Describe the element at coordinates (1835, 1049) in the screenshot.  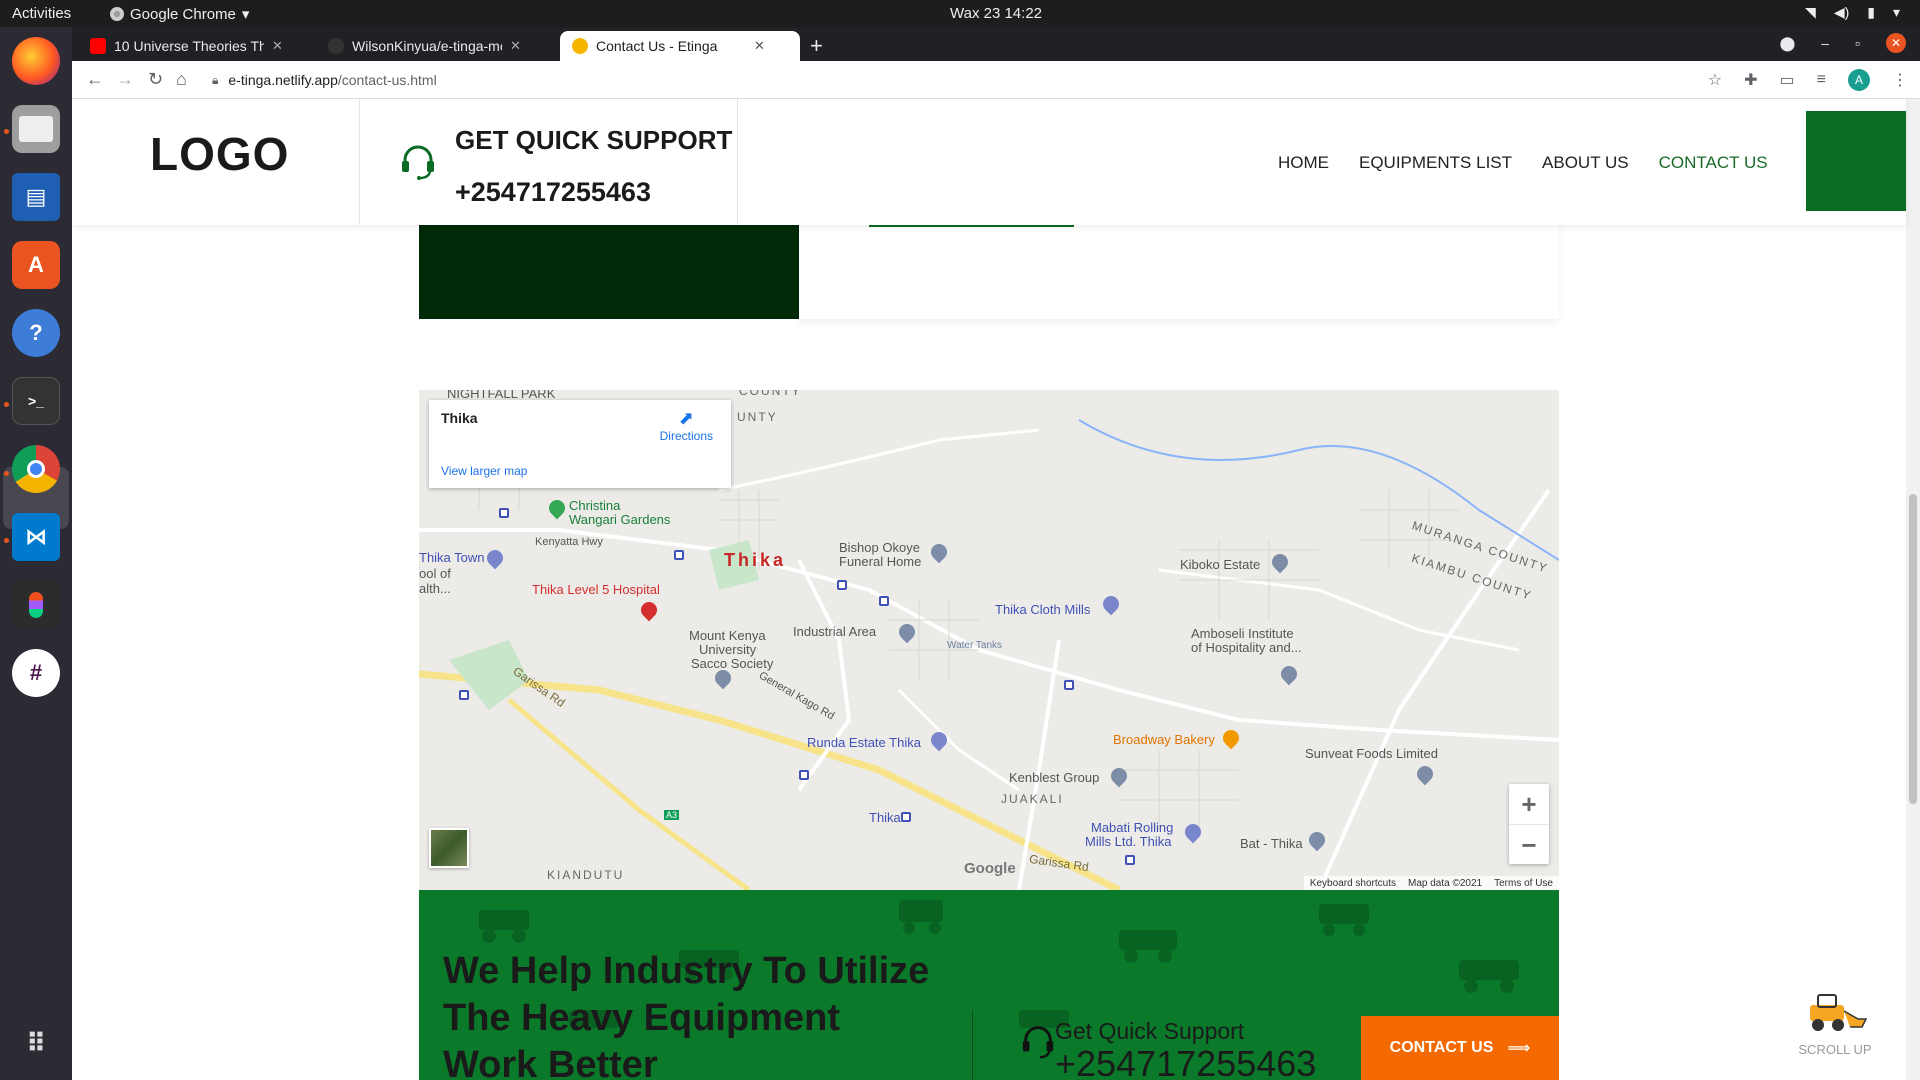
I see `scroll-up-label: SCROLL UP` at that location.